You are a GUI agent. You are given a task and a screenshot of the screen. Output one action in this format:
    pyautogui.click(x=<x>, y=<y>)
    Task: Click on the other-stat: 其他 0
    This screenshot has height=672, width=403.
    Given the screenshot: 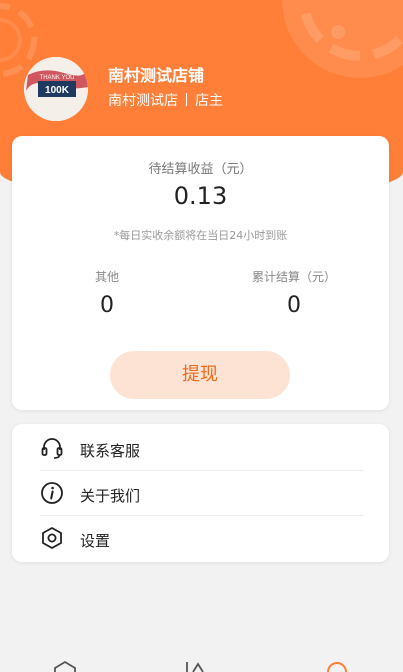 What is the action you would take?
    pyautogui.click(x=107, y=293)
    